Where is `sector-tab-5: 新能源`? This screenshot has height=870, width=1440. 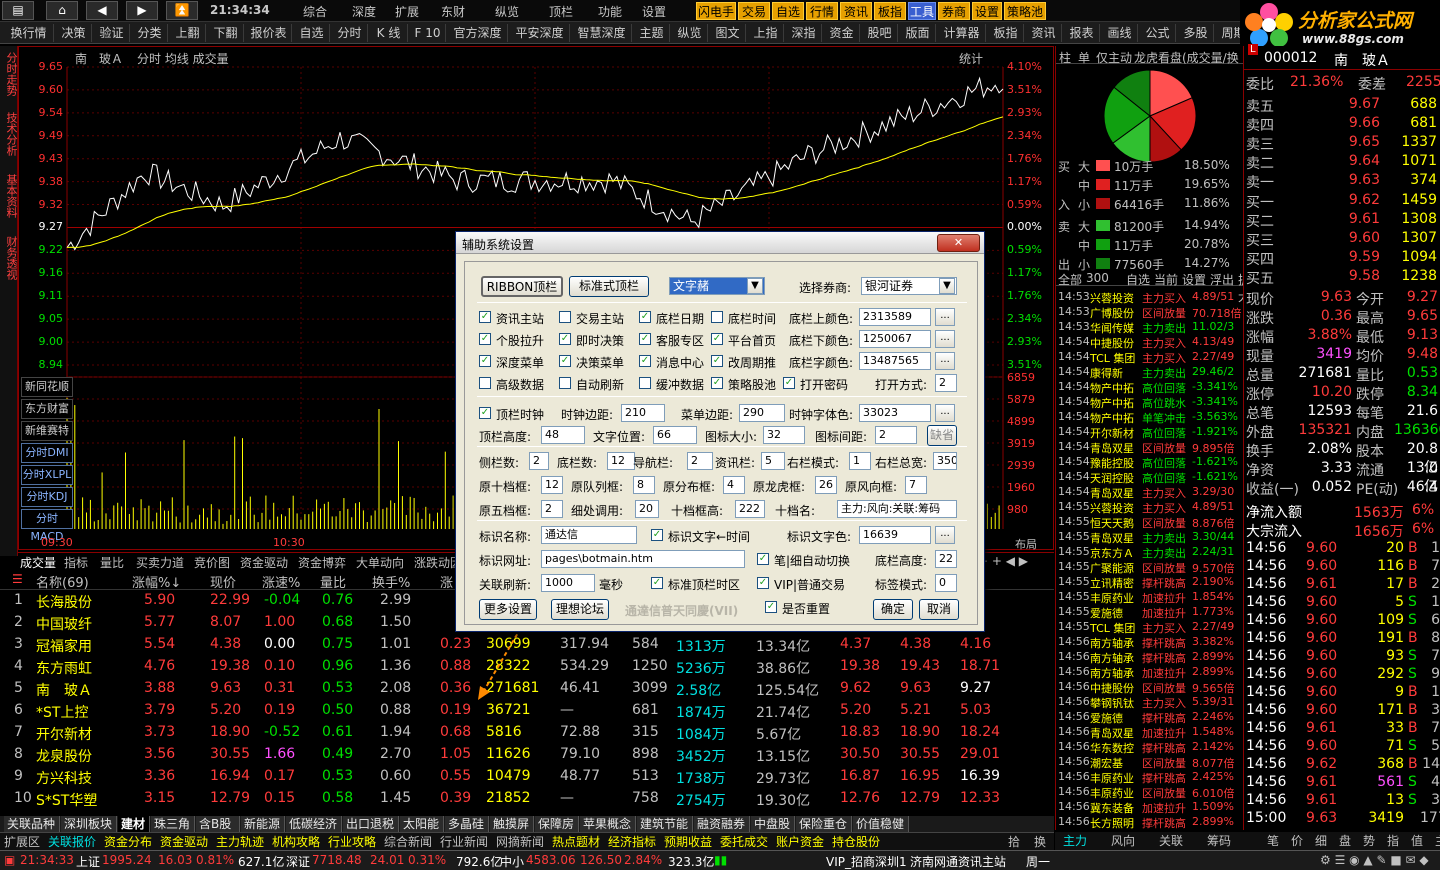 sector-tab-5: 新能源 is located at coordinates (263, 824).